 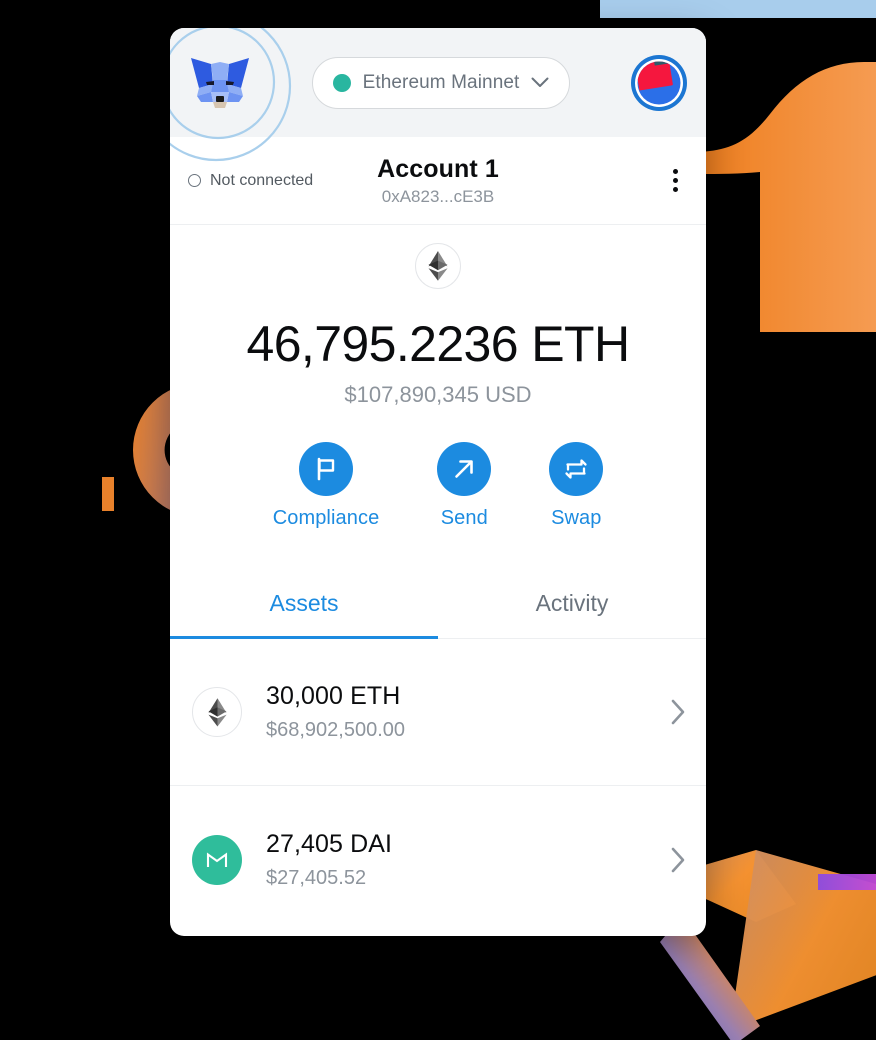 I want to click on action-buttons: Compliance Send Swap, so click(x=438, y=486).